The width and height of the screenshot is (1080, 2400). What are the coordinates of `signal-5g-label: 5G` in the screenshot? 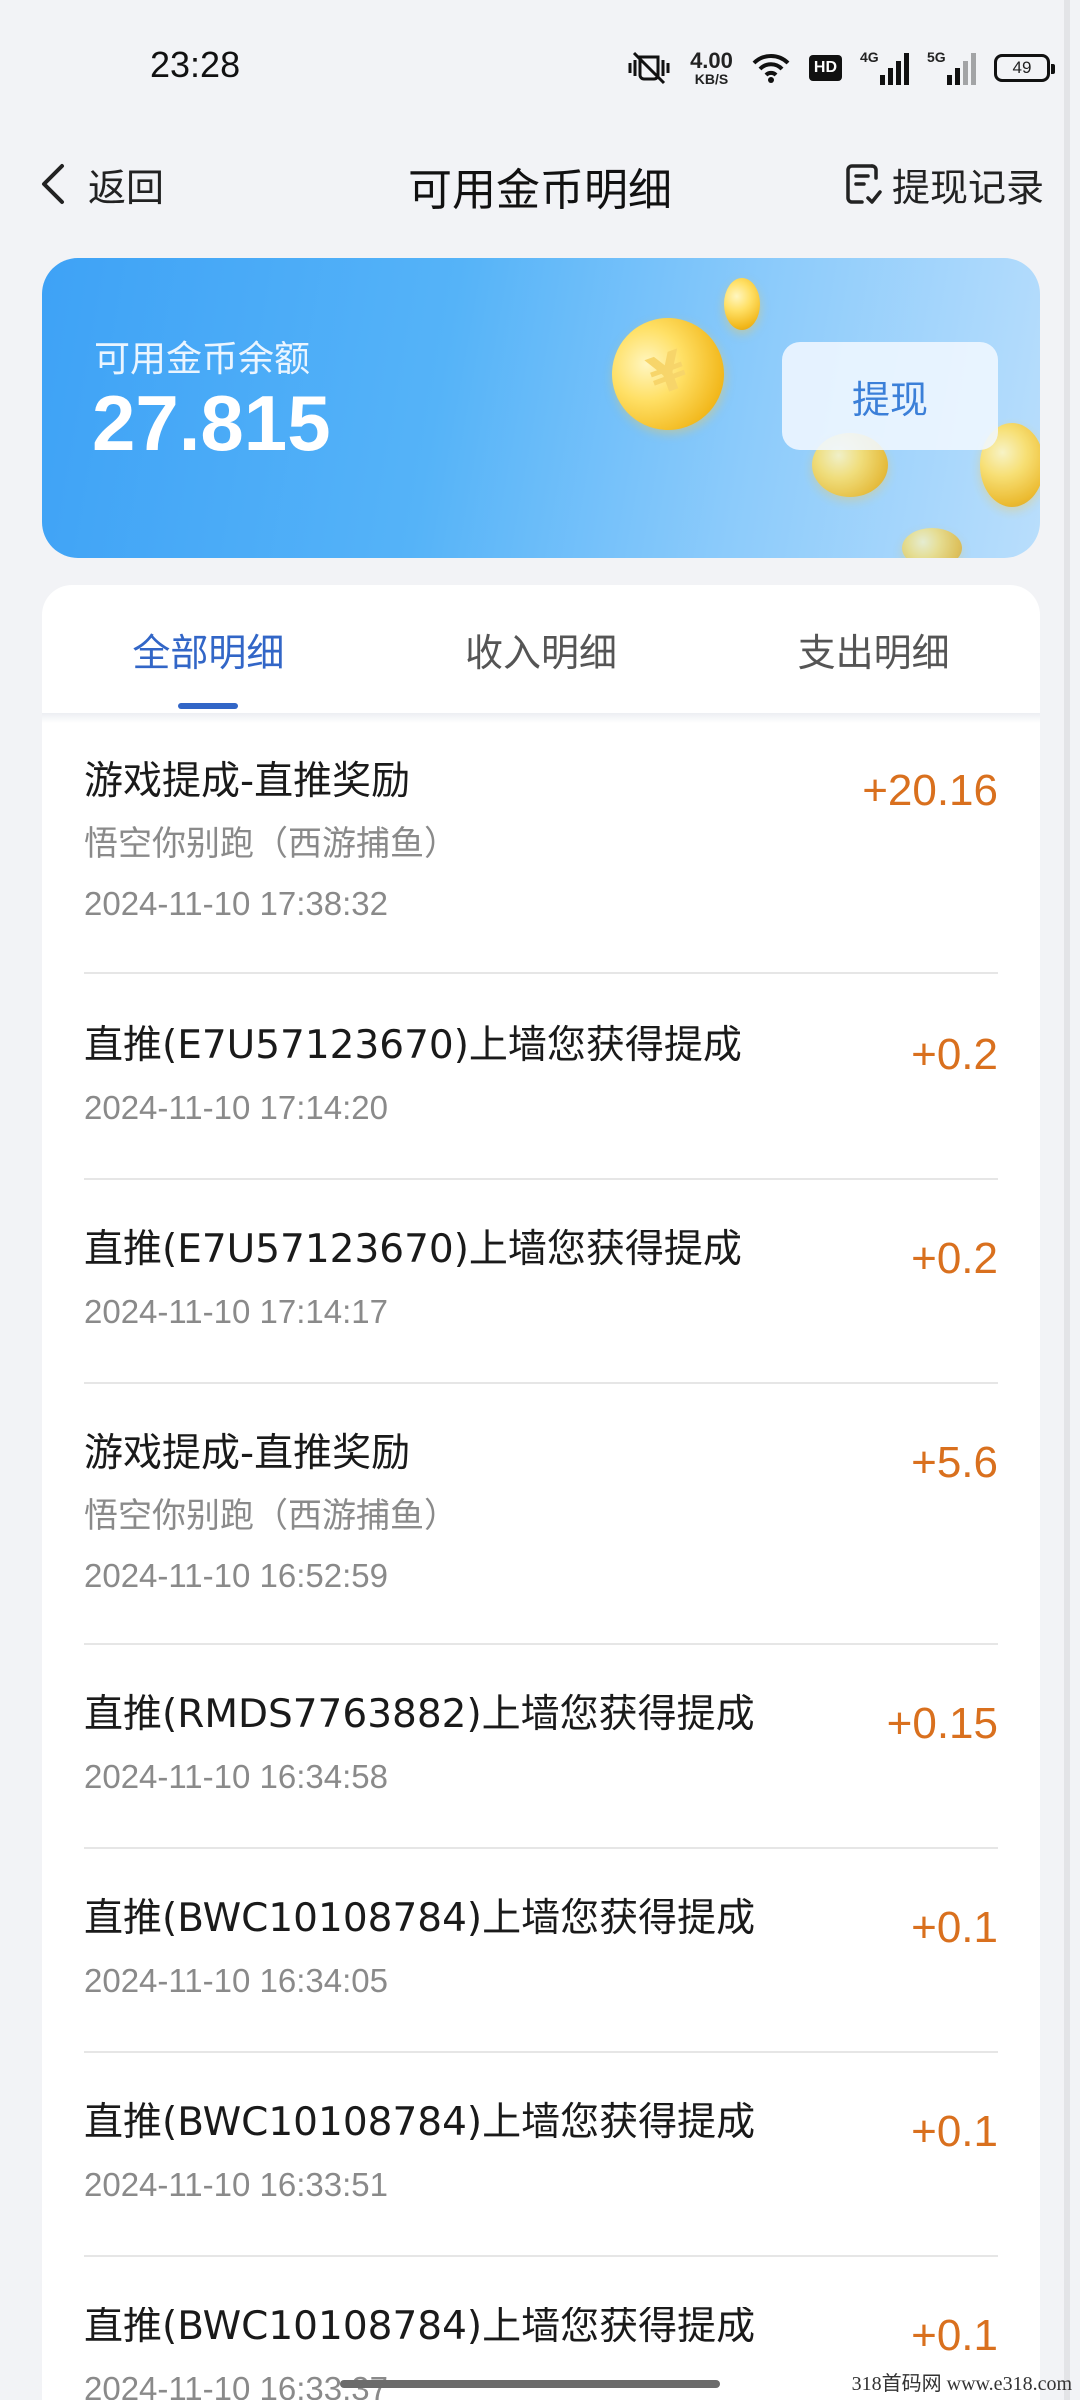 It's located at (936, 57).